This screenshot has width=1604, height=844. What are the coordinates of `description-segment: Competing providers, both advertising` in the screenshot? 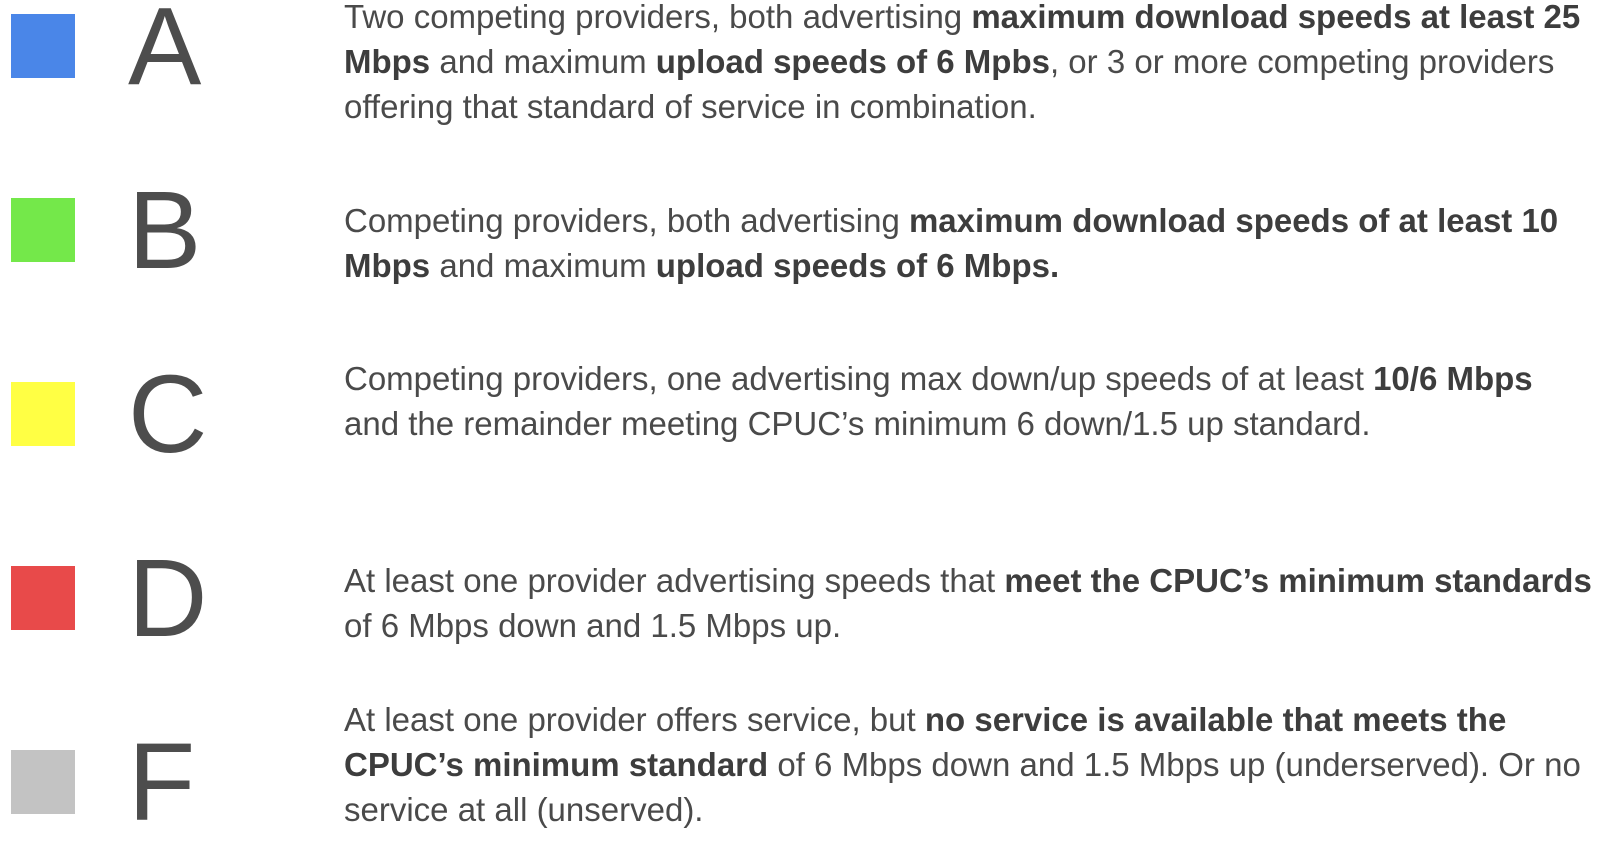 It's located at (626, 220).